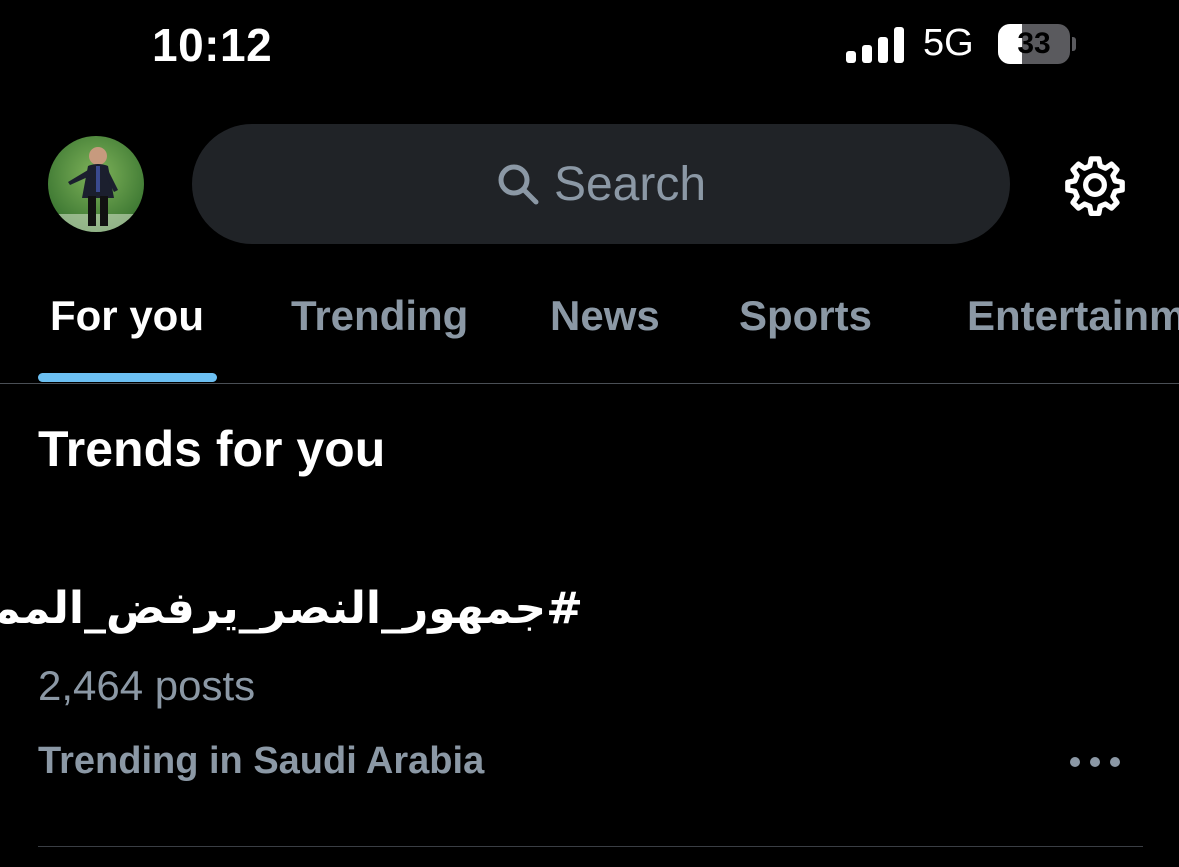  Describe the element at coordinates (127, 377) in the screenshot. I see `active-tab-indicator` at that location.